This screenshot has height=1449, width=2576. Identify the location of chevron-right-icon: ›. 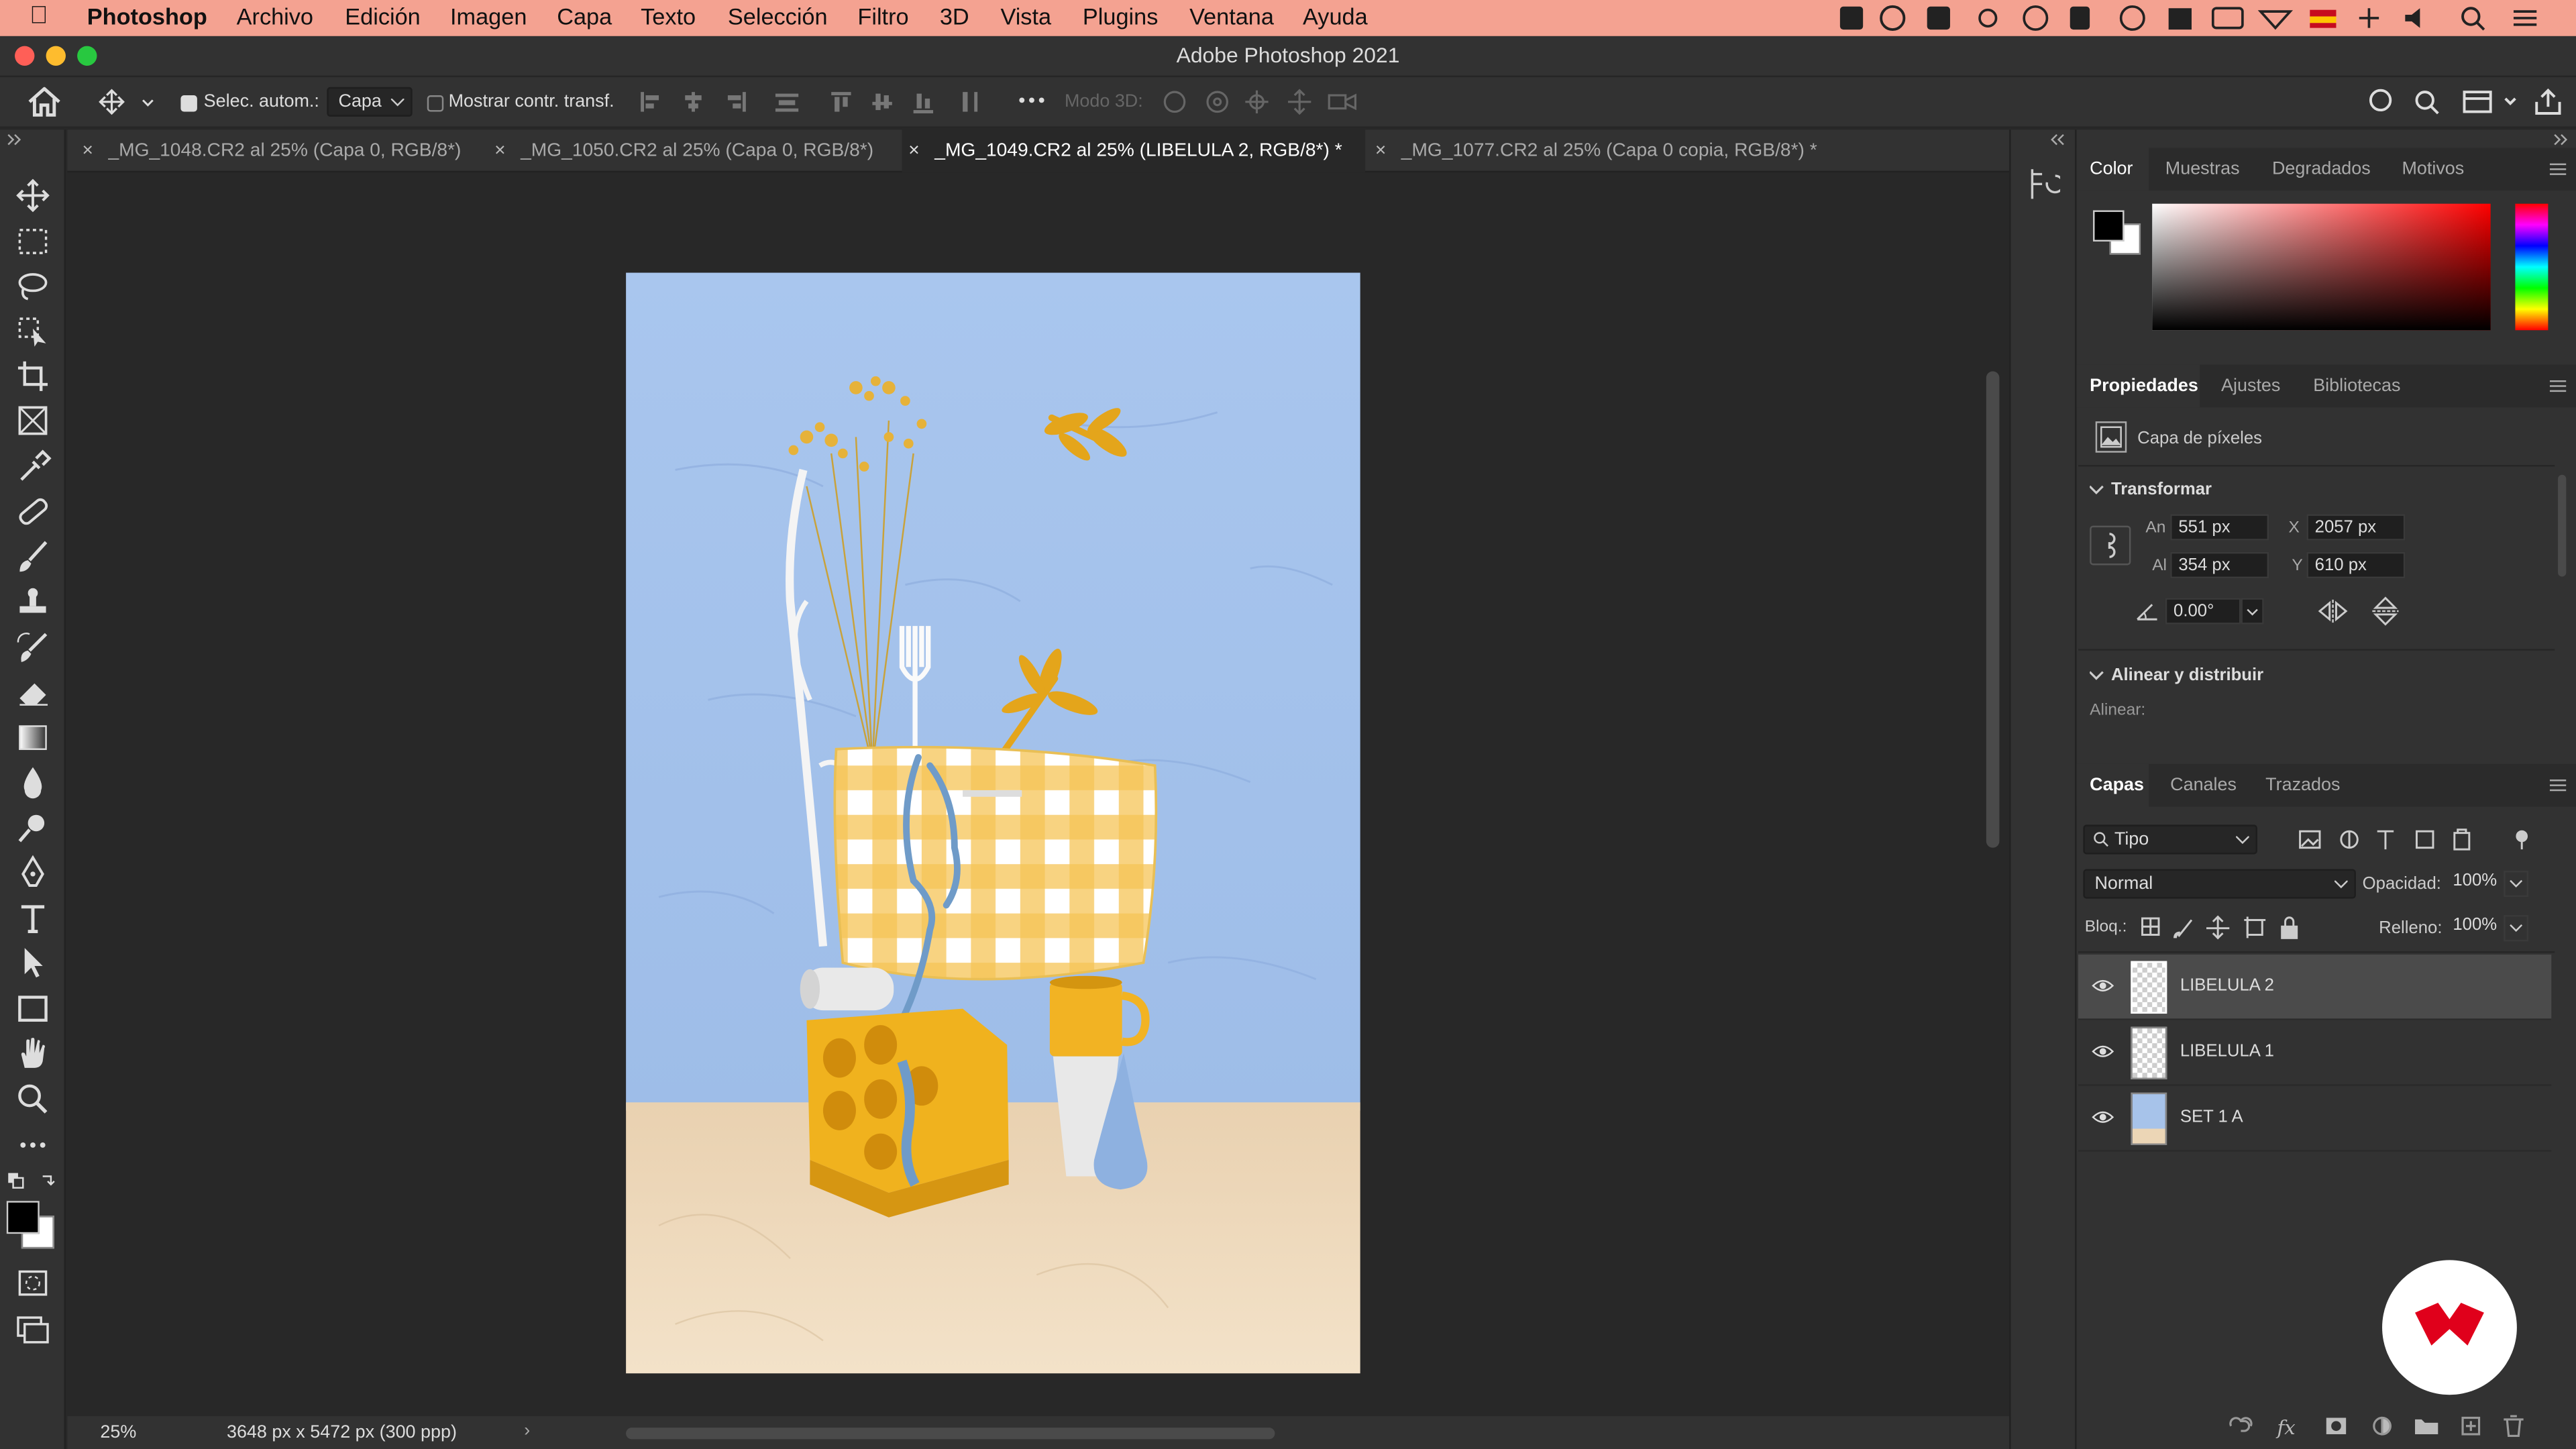
(527, 1430).